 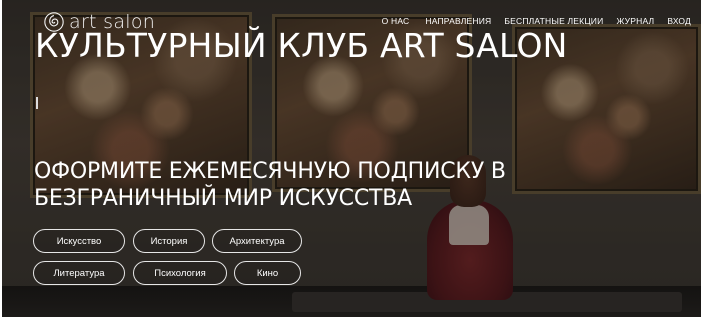 What do you see at coordinates (396, 21) in the screenshot?
I see `nav-item-about: О НАС` at bounding box center [396, 21].